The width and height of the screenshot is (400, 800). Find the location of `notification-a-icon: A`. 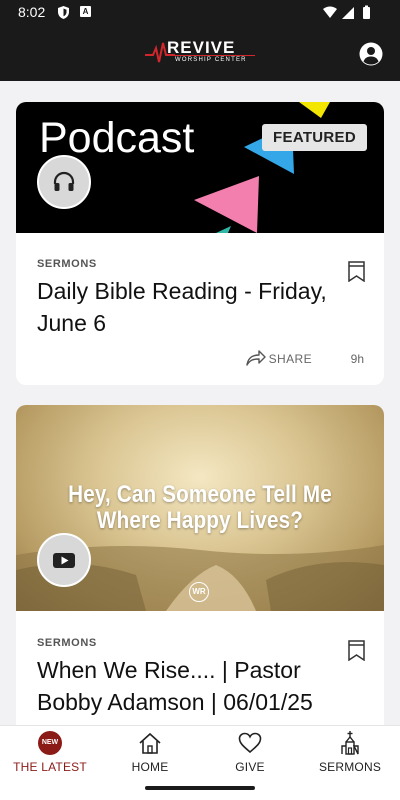

notification-a-icon: A is located at coordinates (85, 11).